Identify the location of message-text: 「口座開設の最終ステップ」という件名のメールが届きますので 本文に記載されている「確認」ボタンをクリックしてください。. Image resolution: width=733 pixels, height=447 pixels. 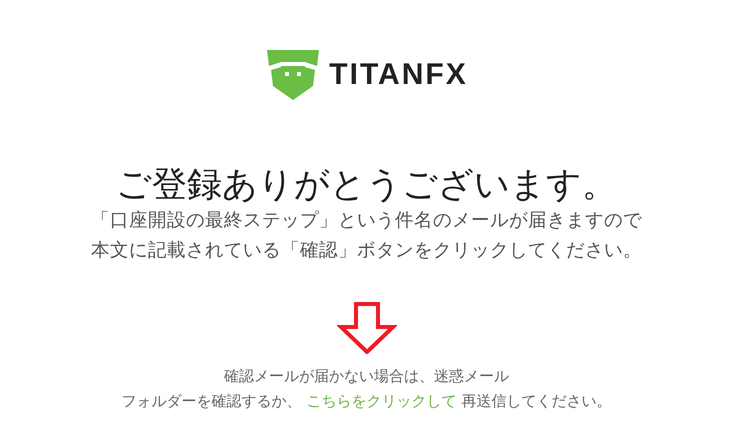
(366, 236).